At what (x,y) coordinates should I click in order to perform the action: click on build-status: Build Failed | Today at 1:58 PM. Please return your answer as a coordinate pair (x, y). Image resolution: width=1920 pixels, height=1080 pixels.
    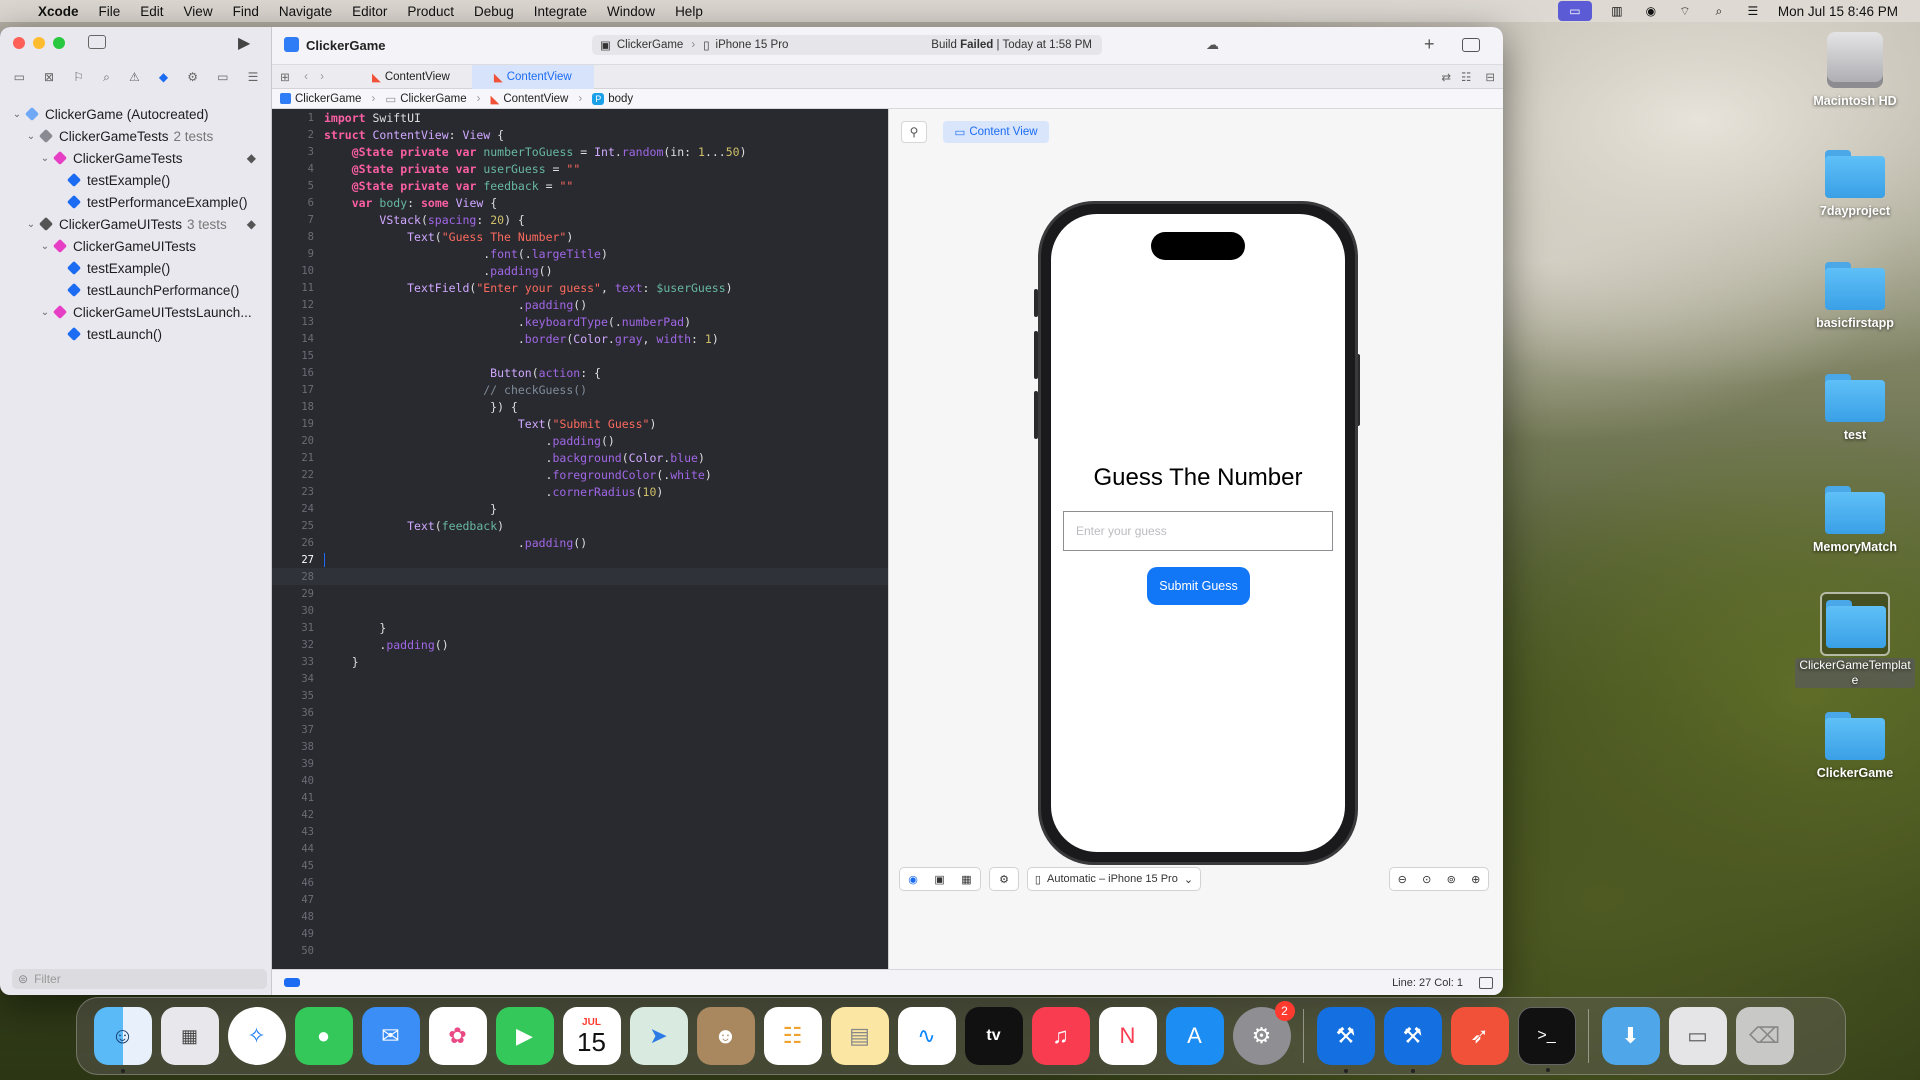
    Looking at the image, I should click on (1016, 45).